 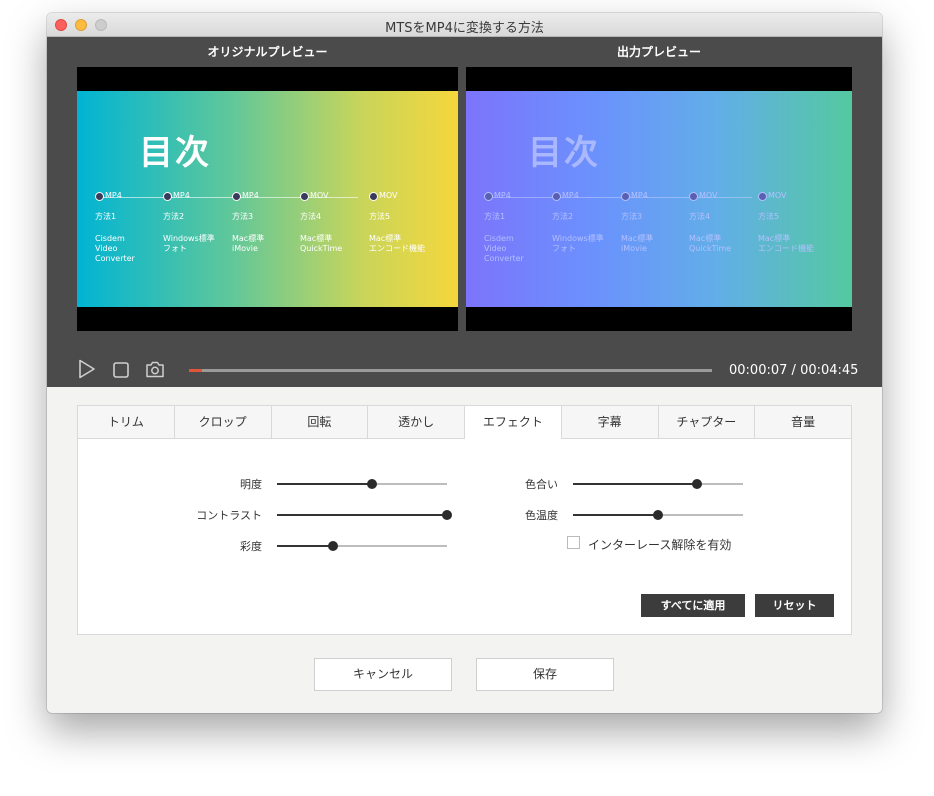 I want to click on brightness-slider, so click(x=362, y=484).